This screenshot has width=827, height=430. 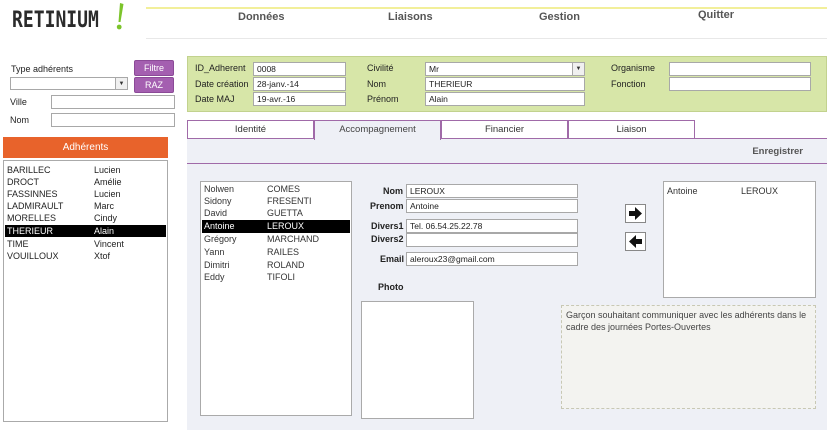 I want to click on remove-from-selection-button, so click(x=635, y=241).